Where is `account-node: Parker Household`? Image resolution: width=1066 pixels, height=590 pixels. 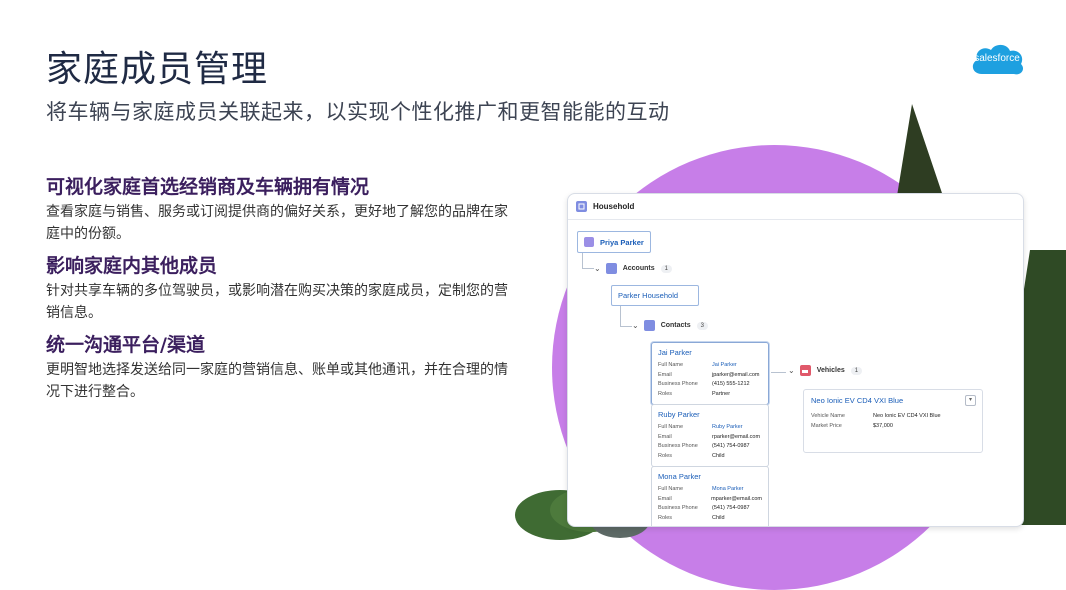
account-node: Parker Household is located at coordinates (655, 295).